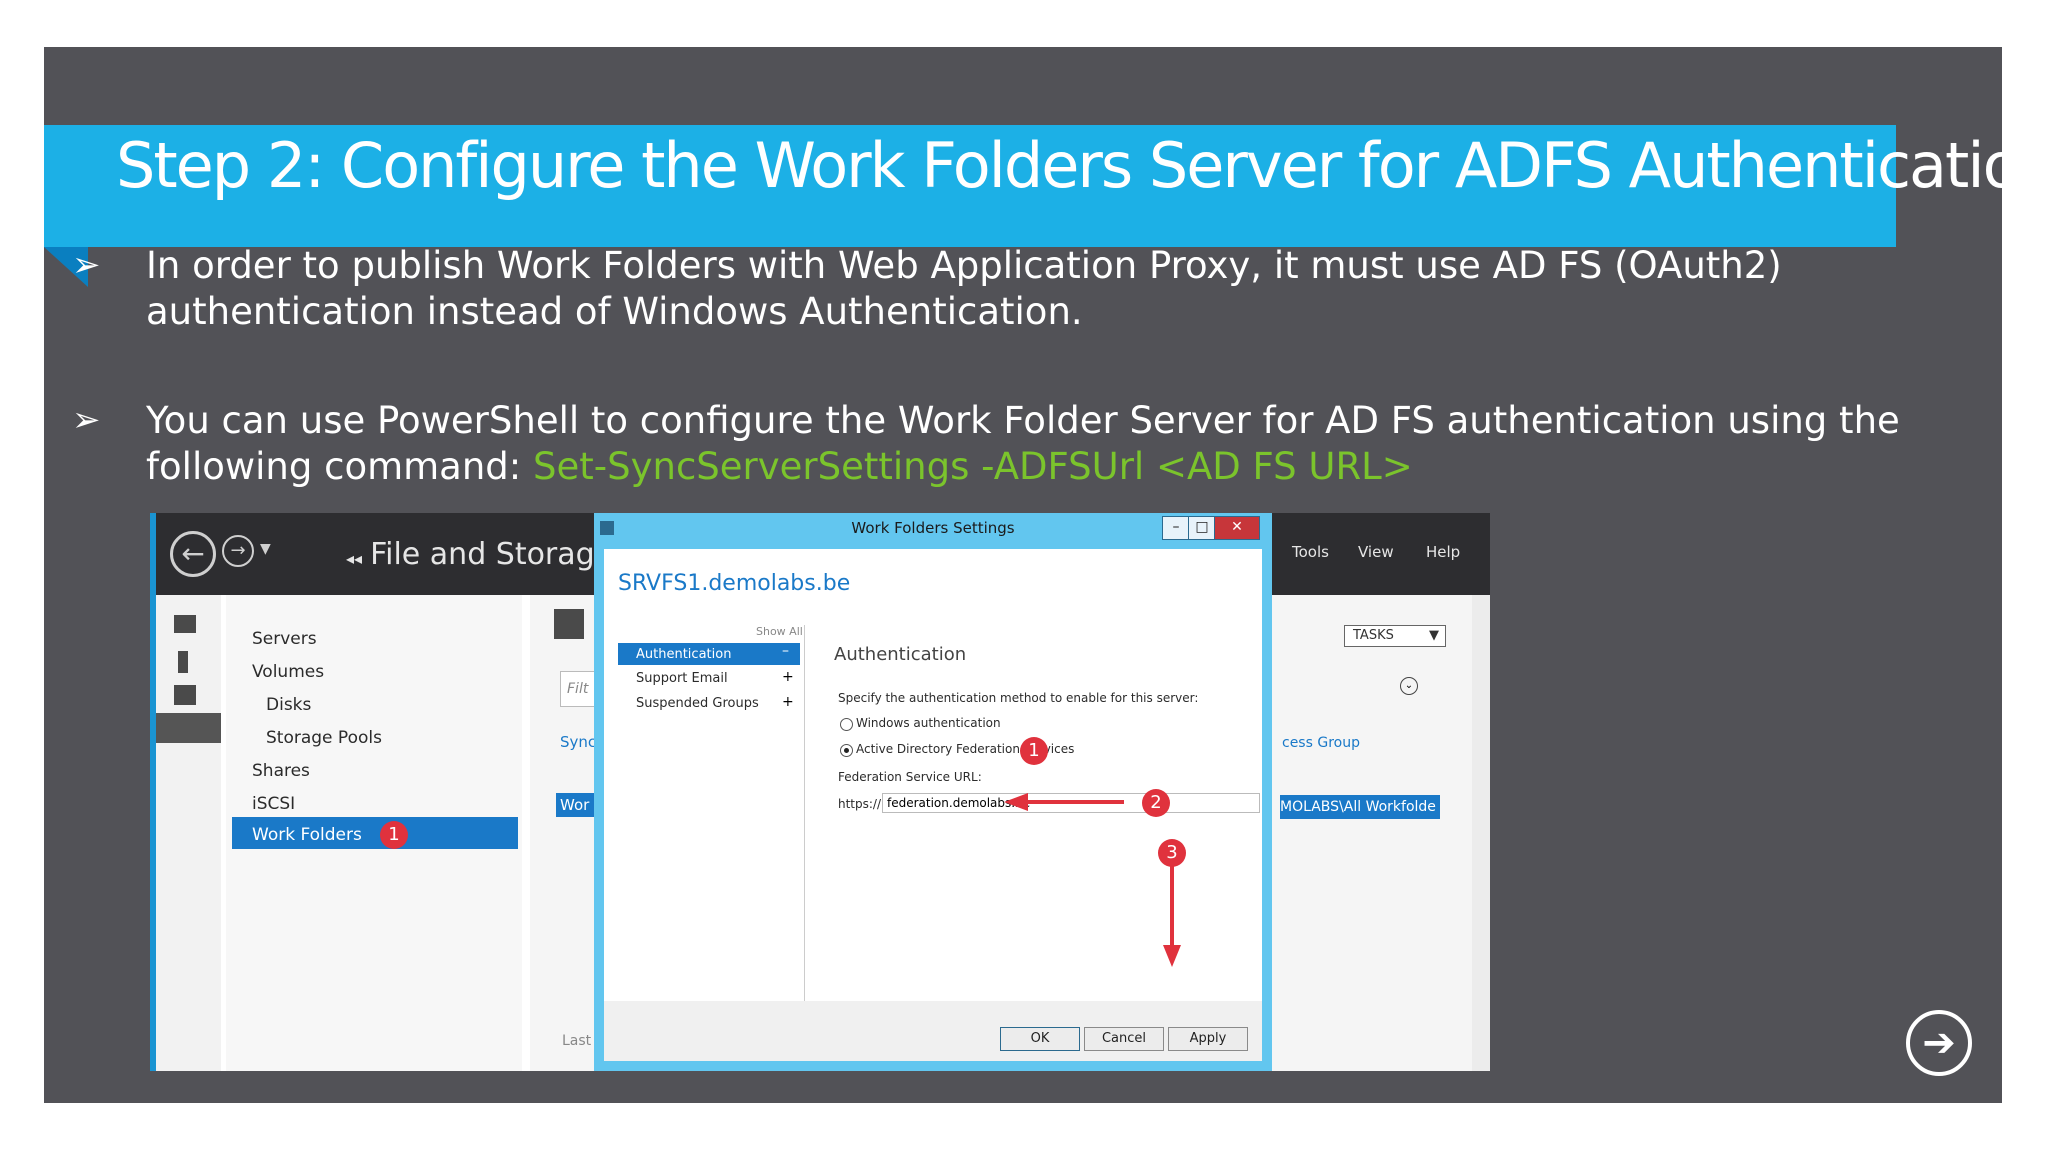  I want to click on icon-column, so click(188, 833).